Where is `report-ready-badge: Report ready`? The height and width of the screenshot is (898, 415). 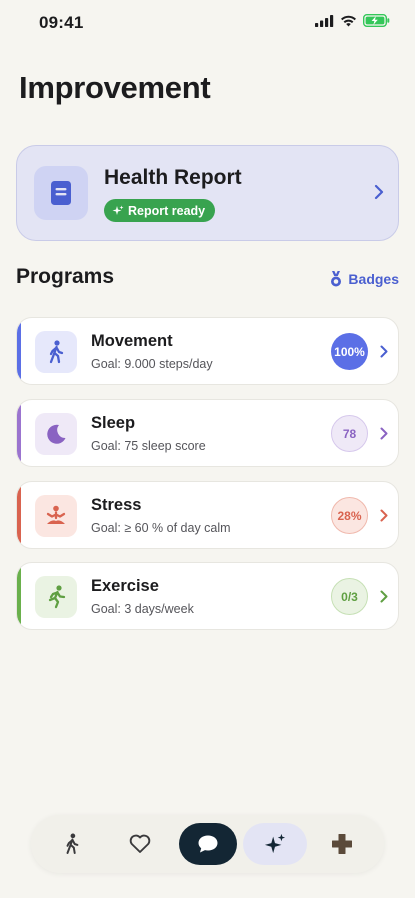 report-ready-badge: Report ready is located at coordinates (160, 210).